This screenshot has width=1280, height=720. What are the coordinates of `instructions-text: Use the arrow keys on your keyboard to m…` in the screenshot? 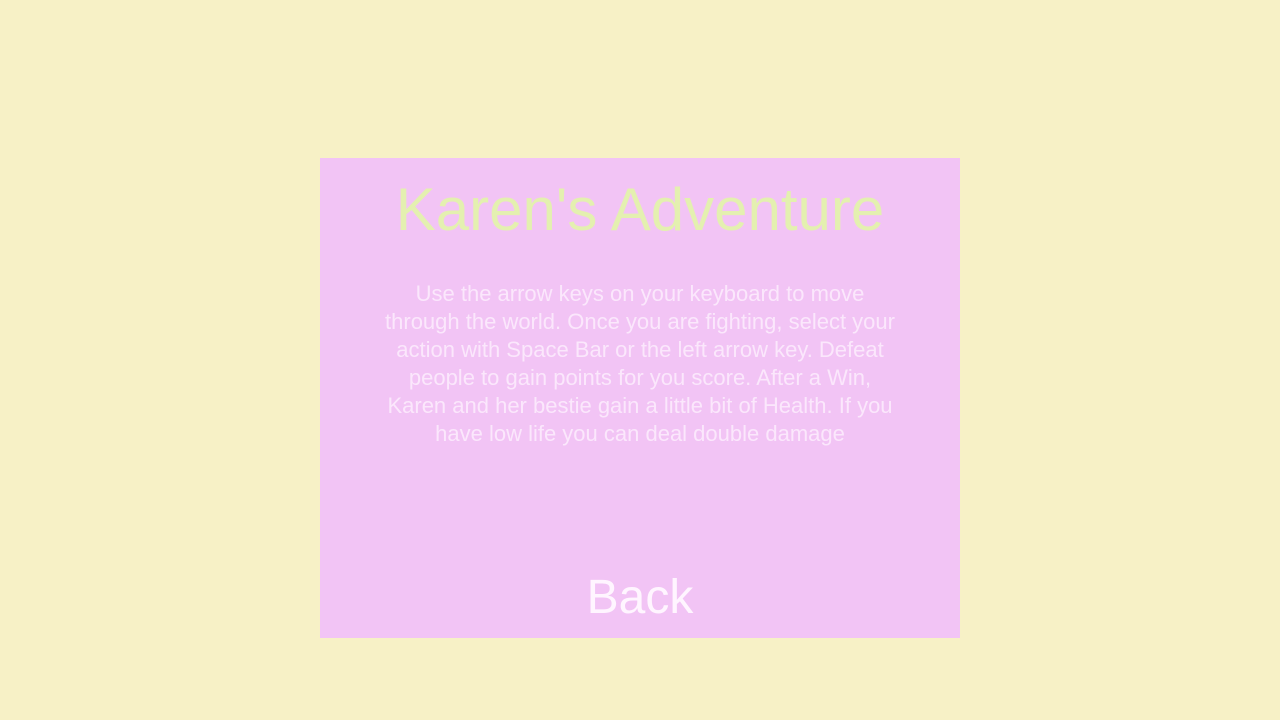 It's located at (640, 363).